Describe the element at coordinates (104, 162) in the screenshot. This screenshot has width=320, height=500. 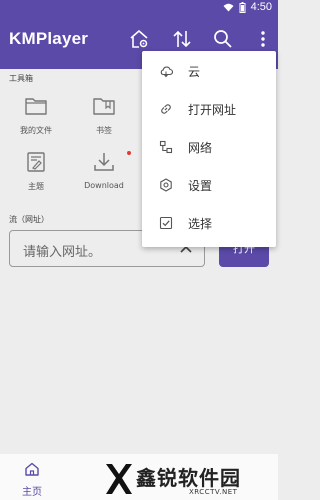
I see `download-icon` at that location.